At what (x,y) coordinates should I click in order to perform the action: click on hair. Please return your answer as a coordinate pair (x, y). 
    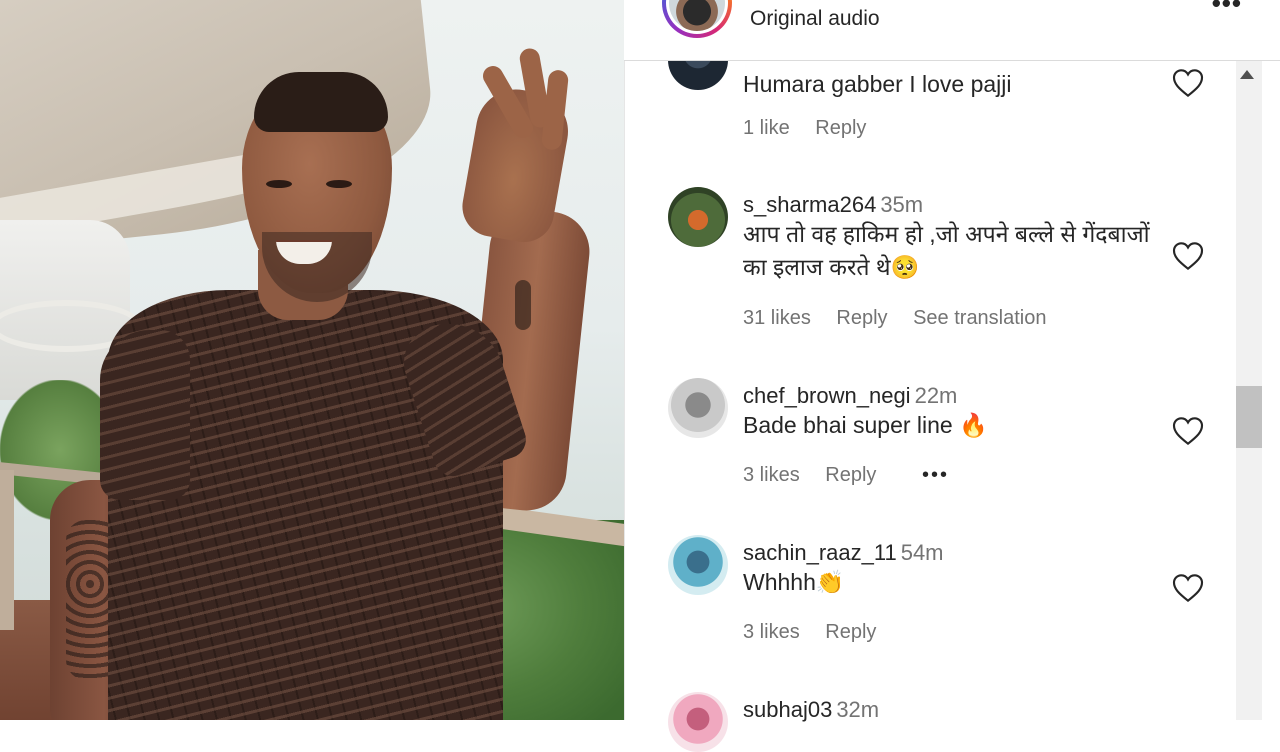
    Looking at the image, I should click on (321, 102).